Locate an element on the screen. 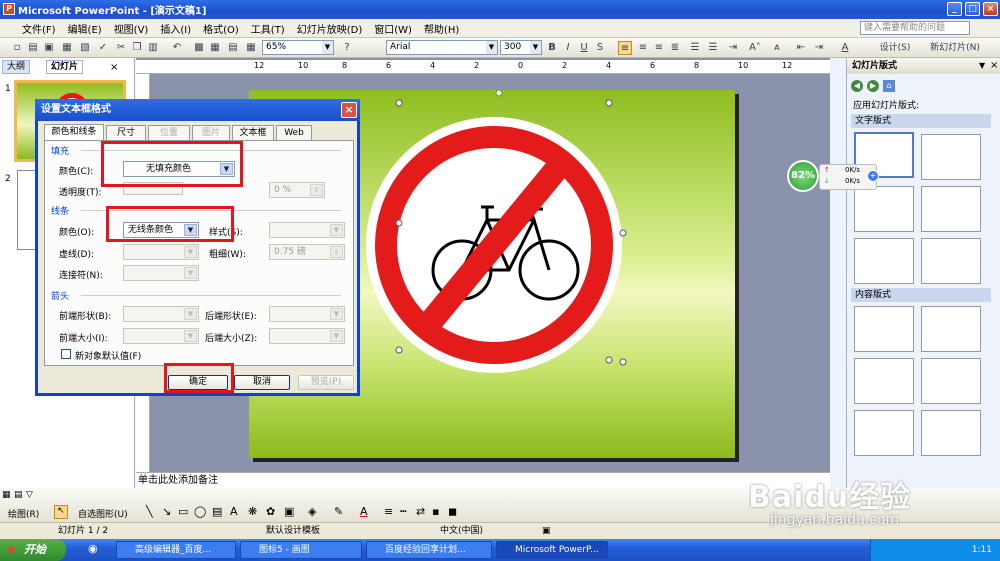  design-button: 设计(S) is located at coordinates (895, 48).